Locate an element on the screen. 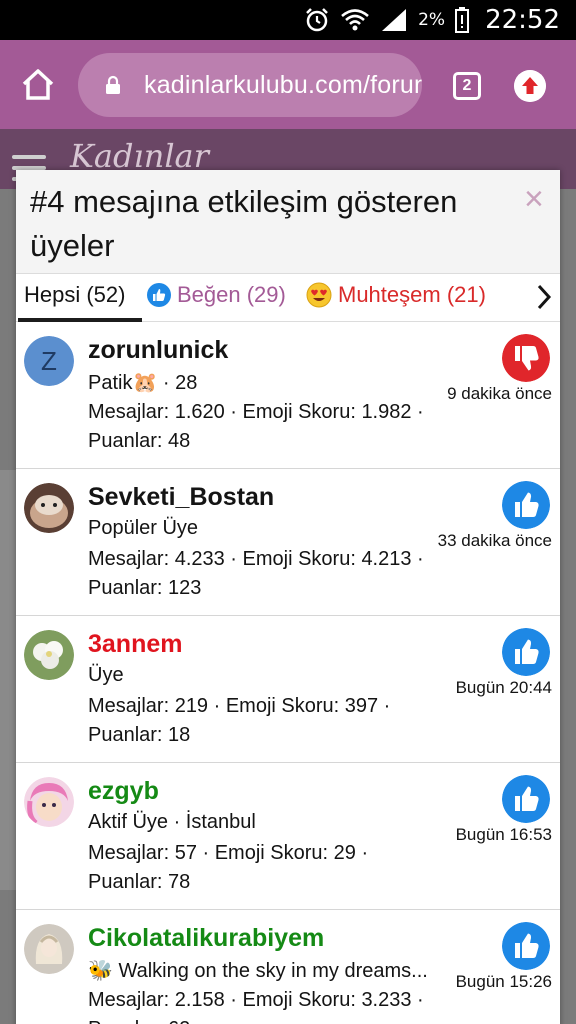 The width and height of the screenshot is (576, 1024). modal-header: #4 mesajına etkileşim gösteren üyeler × is located at coordinates (288, 222).